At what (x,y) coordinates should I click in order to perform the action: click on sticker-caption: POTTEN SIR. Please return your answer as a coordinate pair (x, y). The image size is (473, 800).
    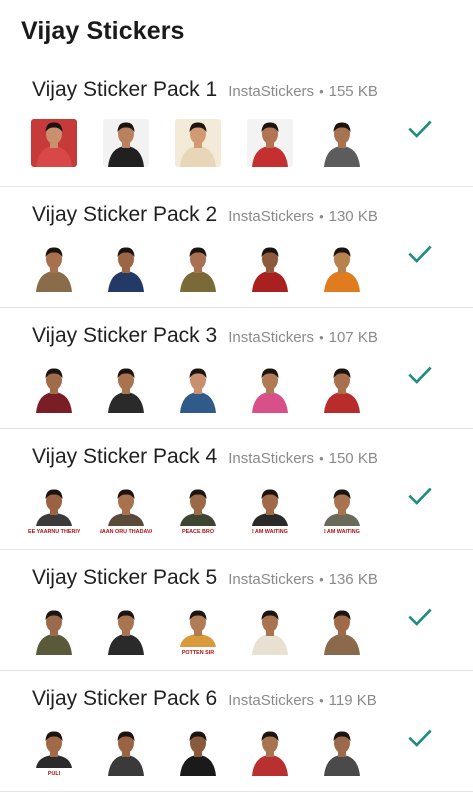
    Looking at the image, I should click on (198, 653).